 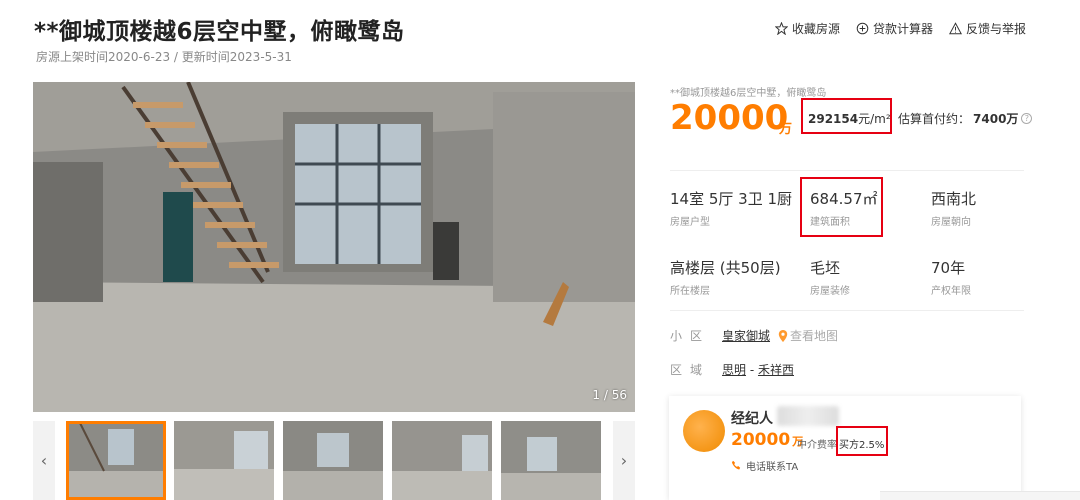 I want to click on warning-icon, so click(x=955, y=28).